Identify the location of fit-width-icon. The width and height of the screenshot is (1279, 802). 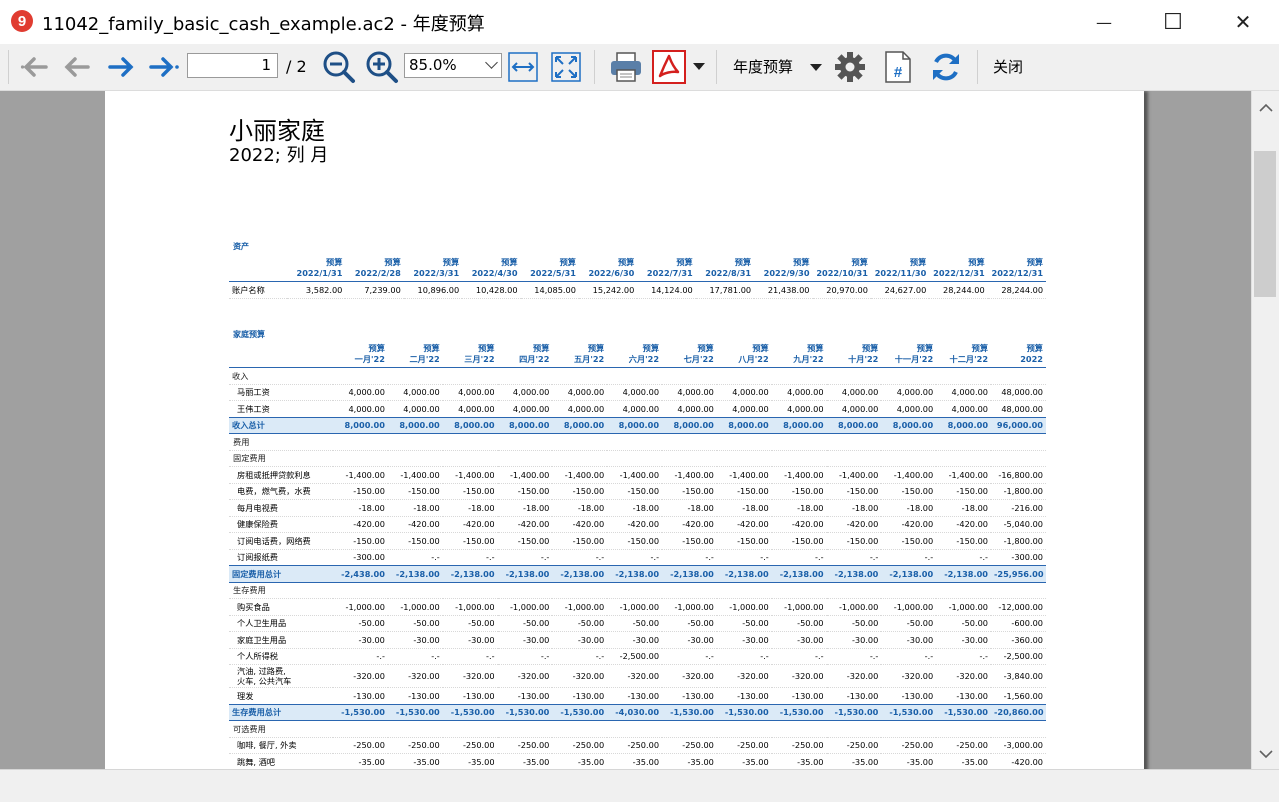
(523, 67).